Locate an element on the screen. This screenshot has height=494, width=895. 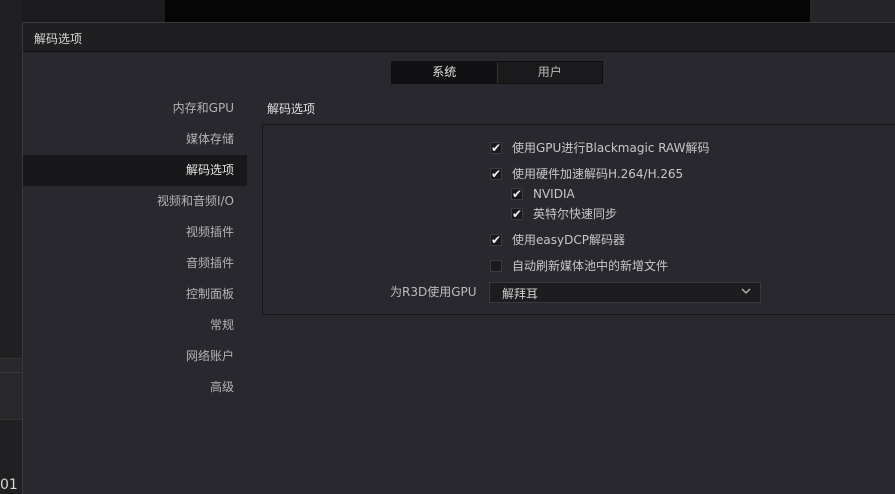
option-gpu-braw-label: 使用GPU进行Blackmagic RAW解码 is located at coordinates (611, 148).